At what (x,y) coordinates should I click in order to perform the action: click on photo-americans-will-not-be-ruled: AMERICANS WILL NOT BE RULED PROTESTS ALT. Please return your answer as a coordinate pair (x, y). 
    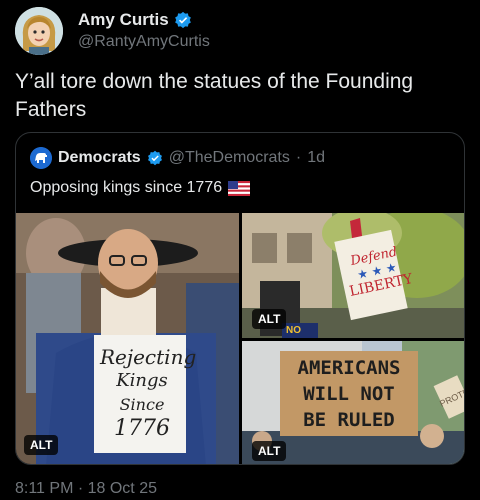
    Looking at the image, I should click on (353, 402).